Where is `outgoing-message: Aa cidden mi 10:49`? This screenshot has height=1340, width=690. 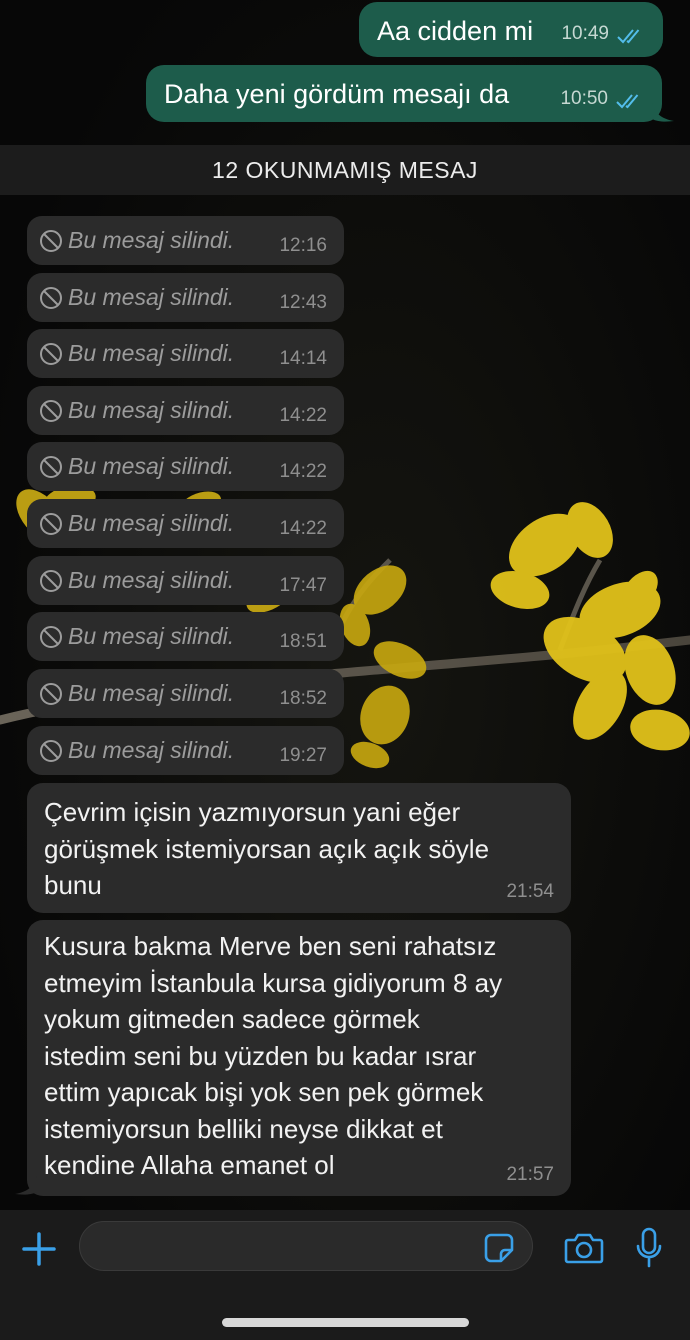
outgoing-message: Aa cidden mi 10:49 is located at coordinates (511, 29).